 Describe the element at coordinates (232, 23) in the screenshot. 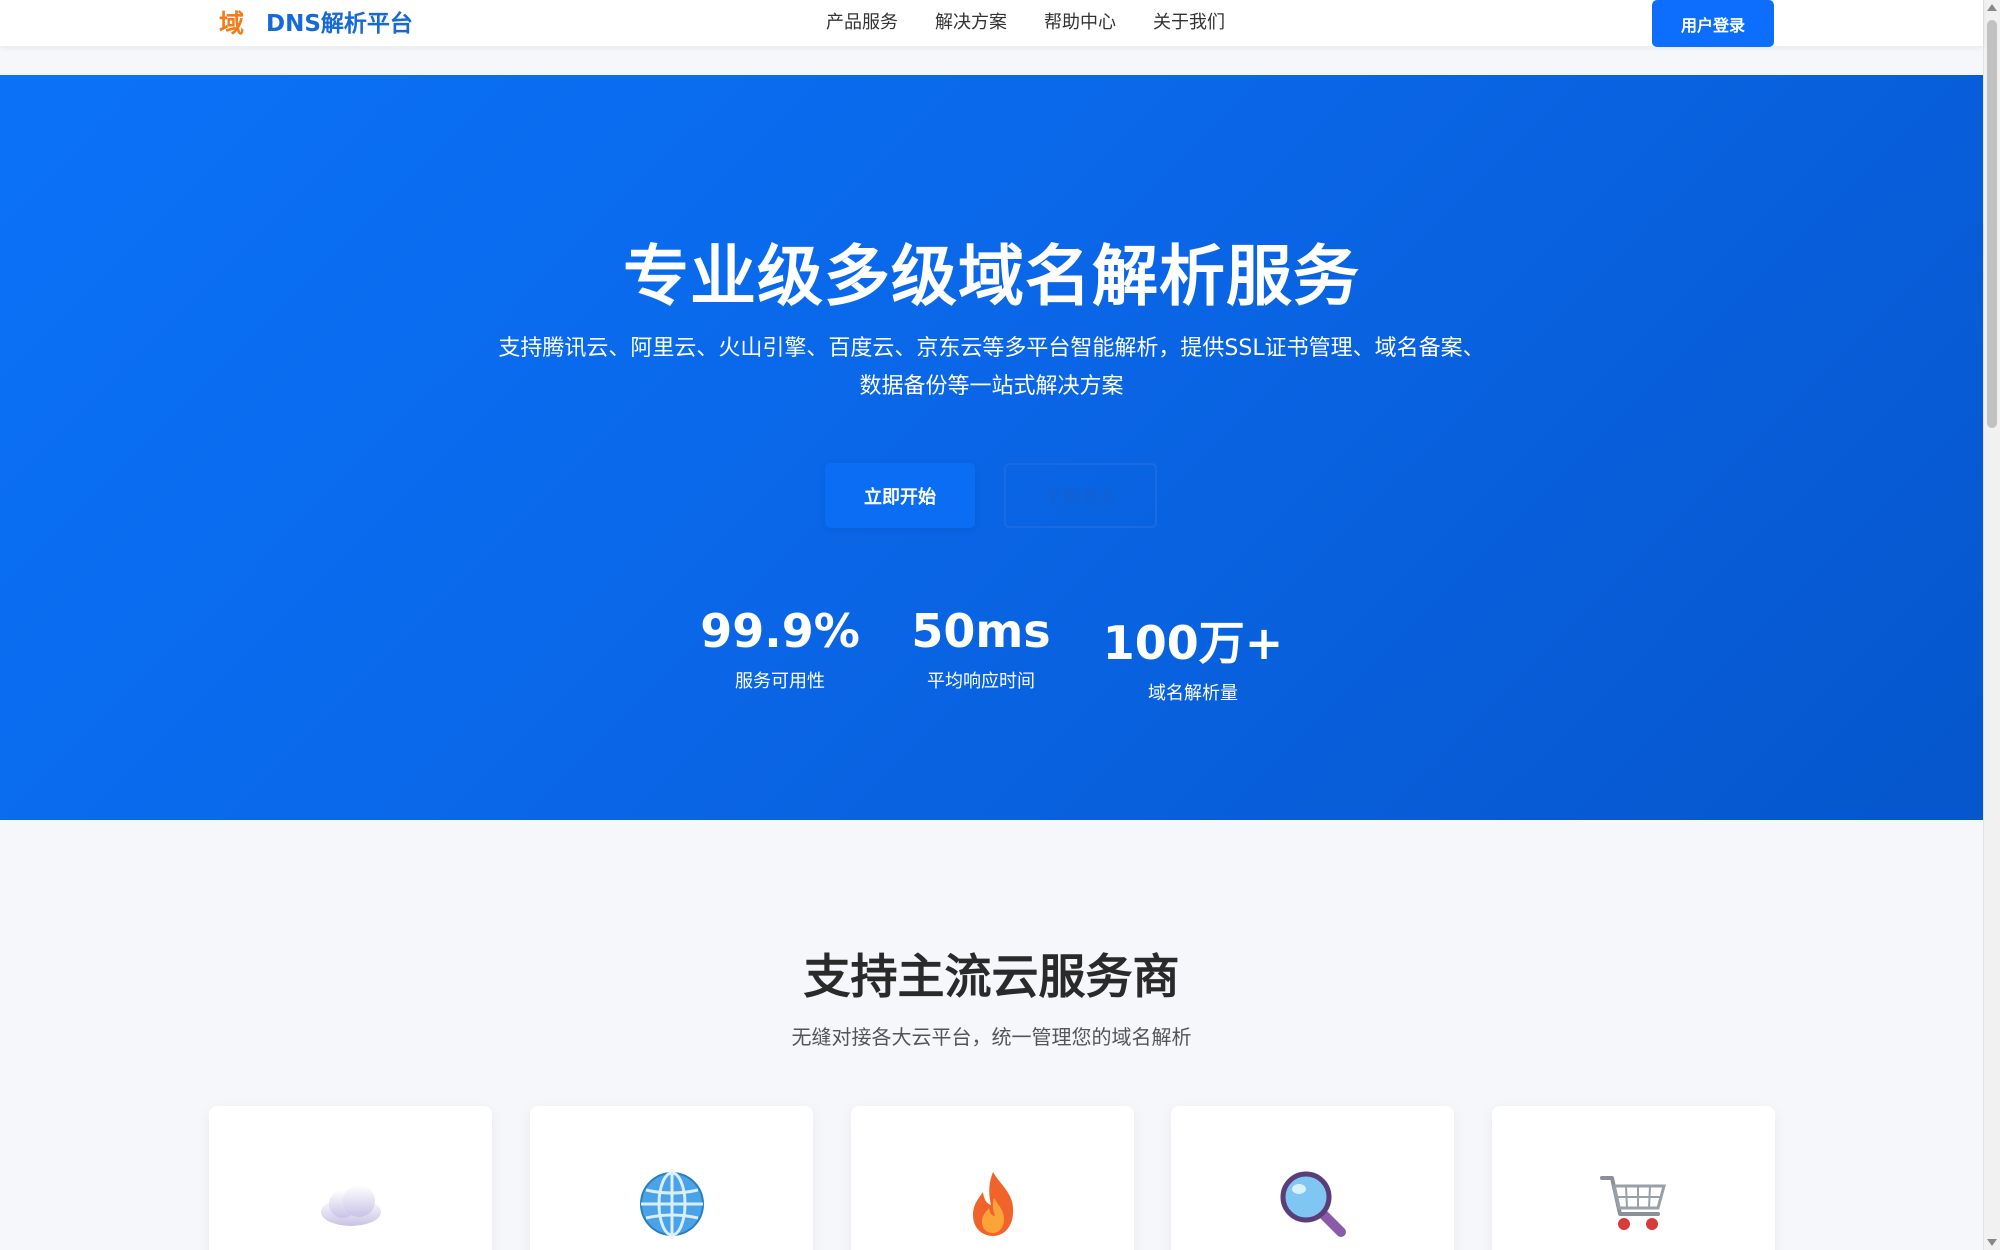

I see `brand-icon: 域` at that location.